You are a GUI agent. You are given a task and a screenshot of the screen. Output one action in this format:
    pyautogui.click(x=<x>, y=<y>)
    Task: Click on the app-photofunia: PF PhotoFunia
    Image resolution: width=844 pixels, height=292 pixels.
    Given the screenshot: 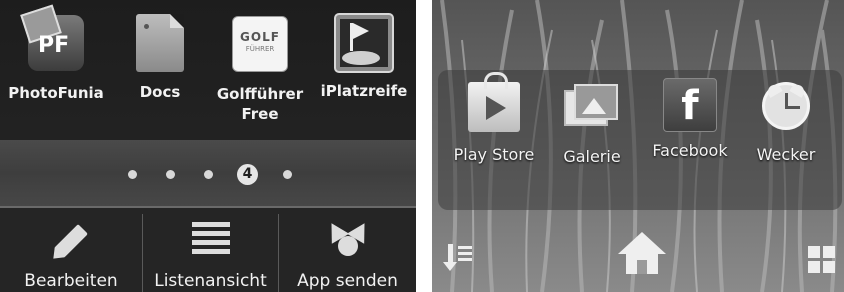 What is the action you would take?
    pyautogui.click(x=56, y=57)
    